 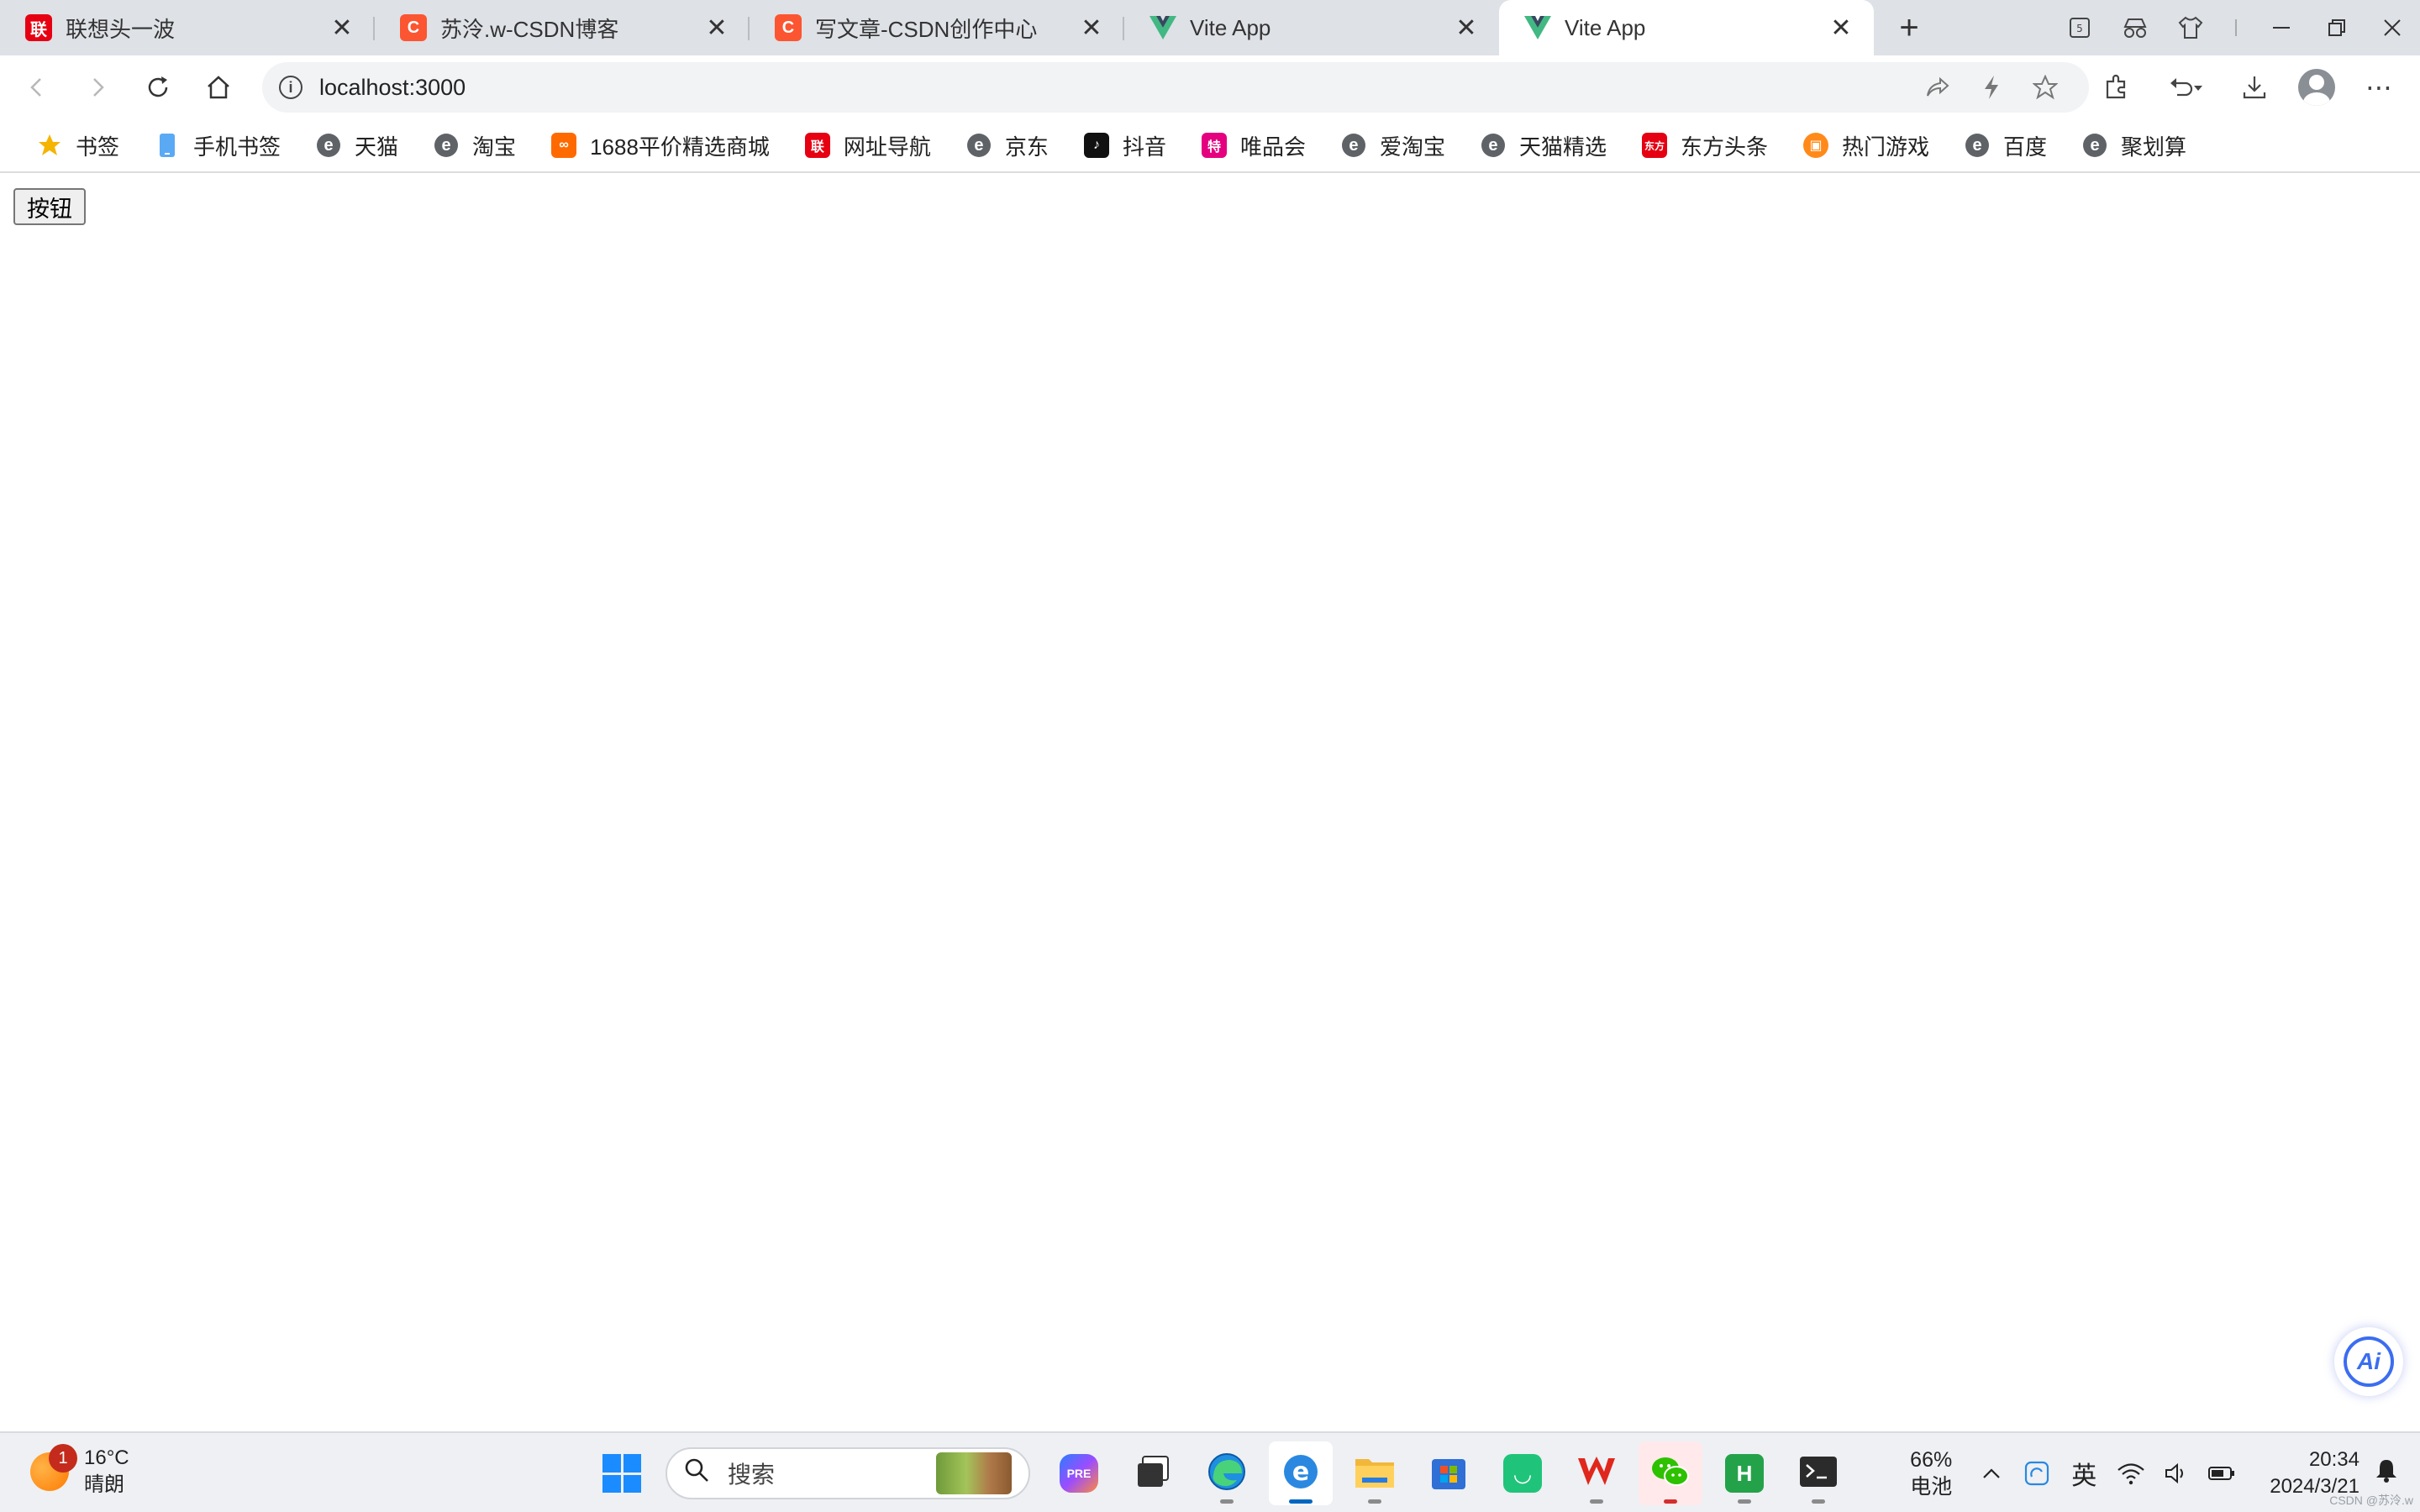 I want to click on taskbar-app-shopping: ◡, so click(x=1523, y=1473).